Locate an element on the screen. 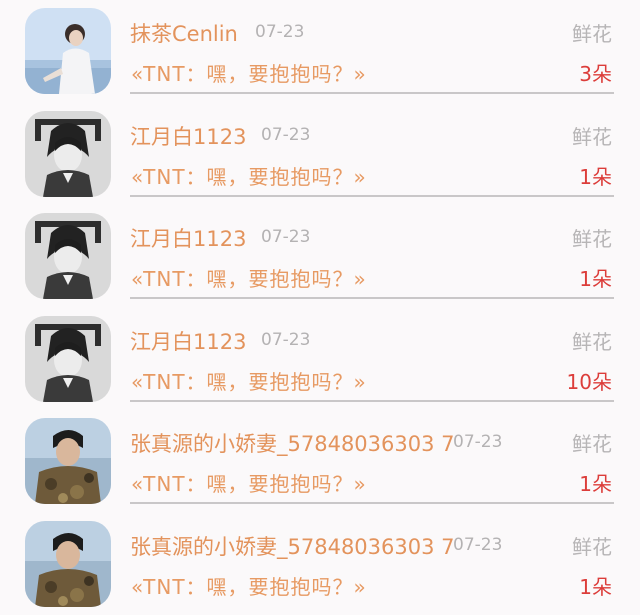 The width and height of the screenshot is (640, 615). gift-count: 10朵 is located at coordinates (589, 380).